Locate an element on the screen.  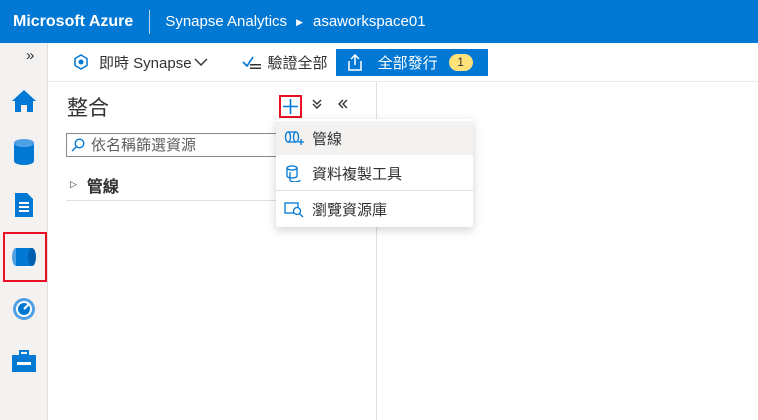
menu-item-label: 資料複製工具 is located at coordinates (357, 174).